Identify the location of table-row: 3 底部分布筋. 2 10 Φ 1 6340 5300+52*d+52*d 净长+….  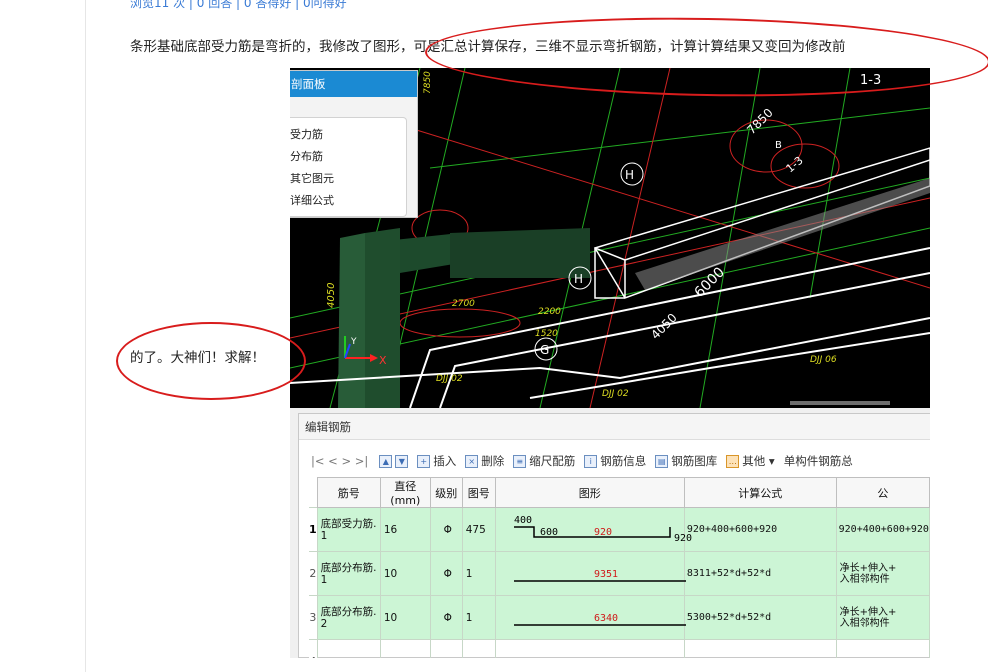
(619, 617).